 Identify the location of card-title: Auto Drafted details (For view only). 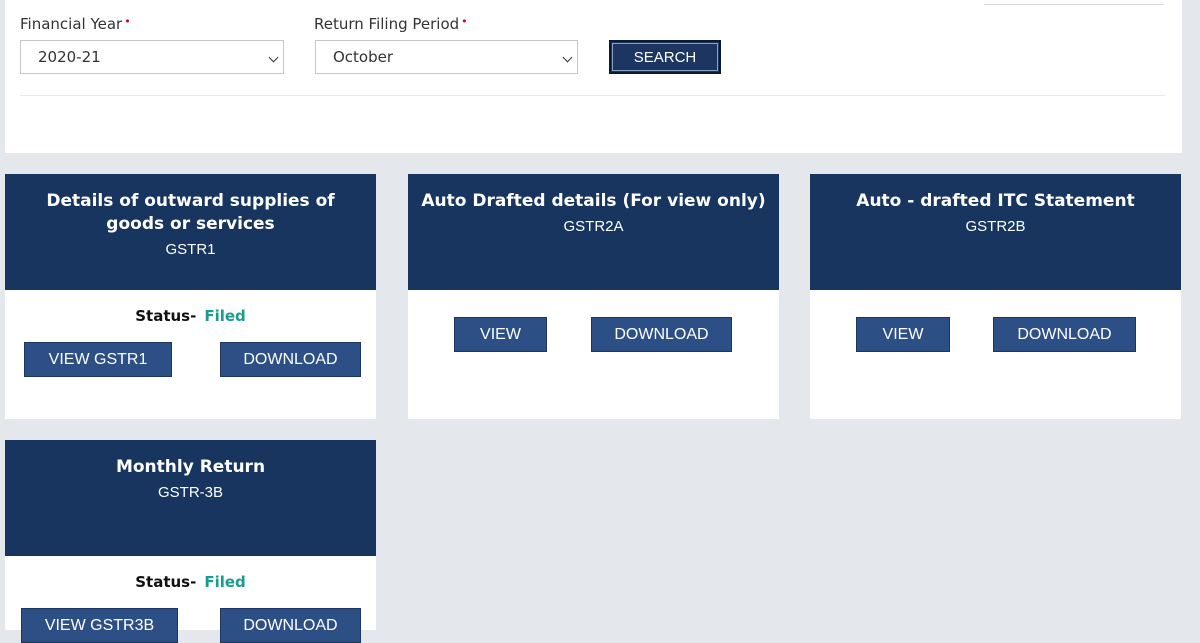
(593, 201).